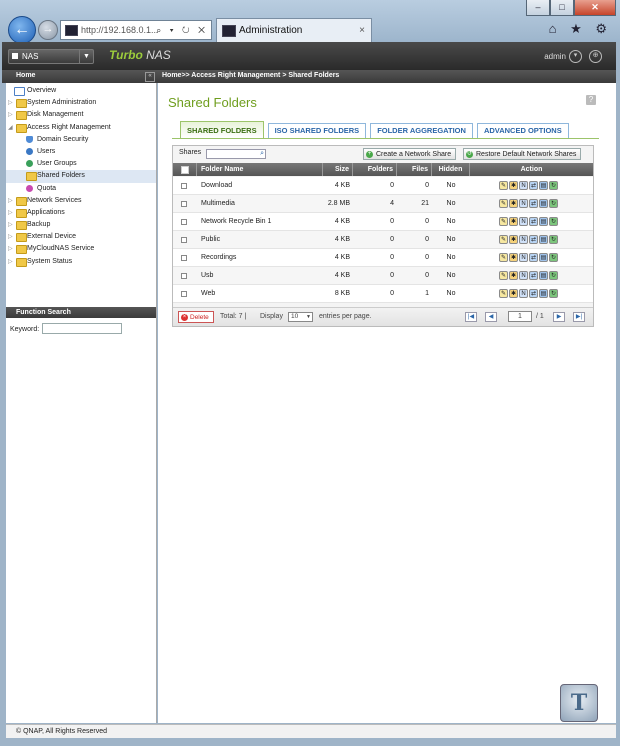  I want to click on globe-icon: ⊕, so click(595, 56).